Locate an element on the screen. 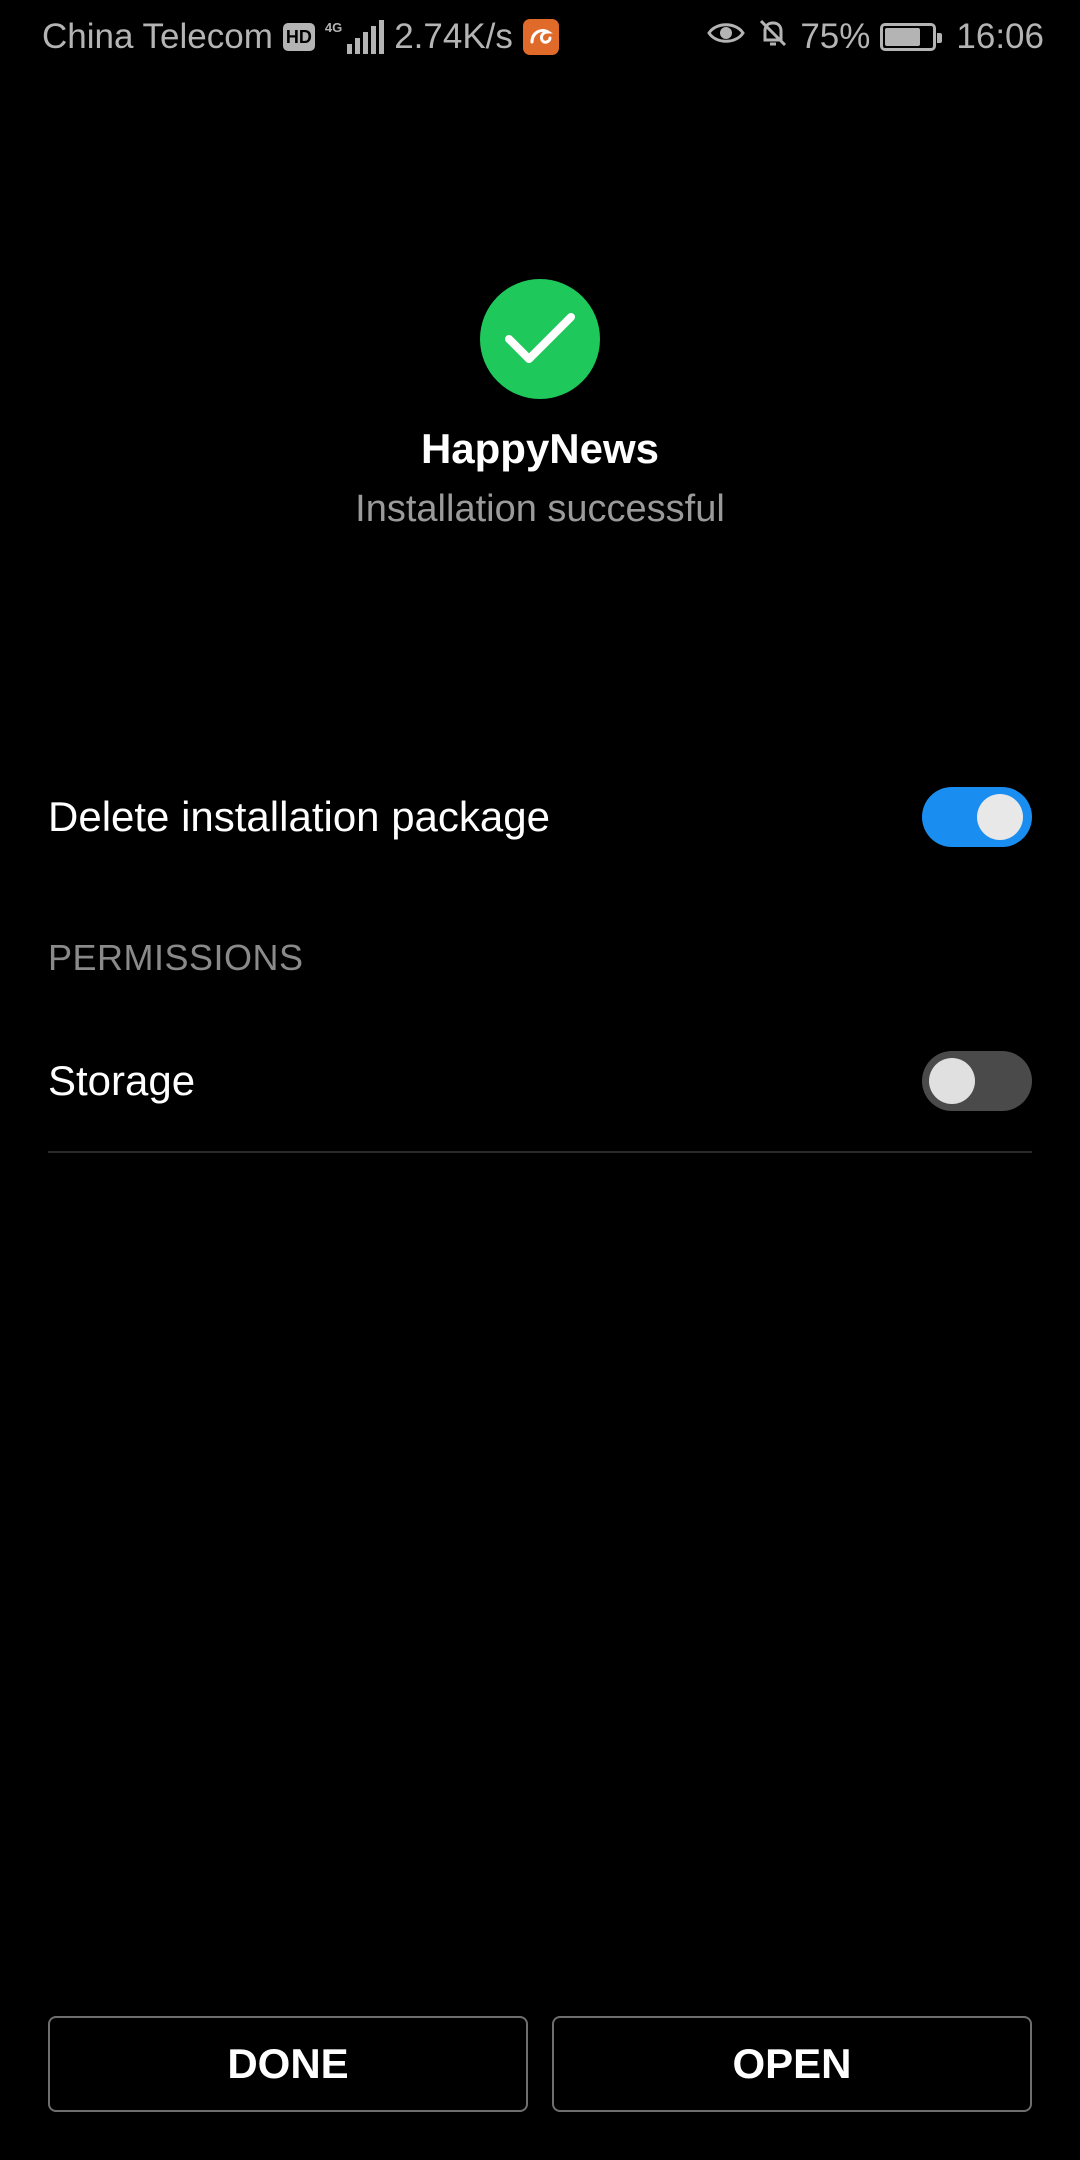 This screenshot has height=2160, width=1080. storage-toggle is located at coordinates (977, 1081).